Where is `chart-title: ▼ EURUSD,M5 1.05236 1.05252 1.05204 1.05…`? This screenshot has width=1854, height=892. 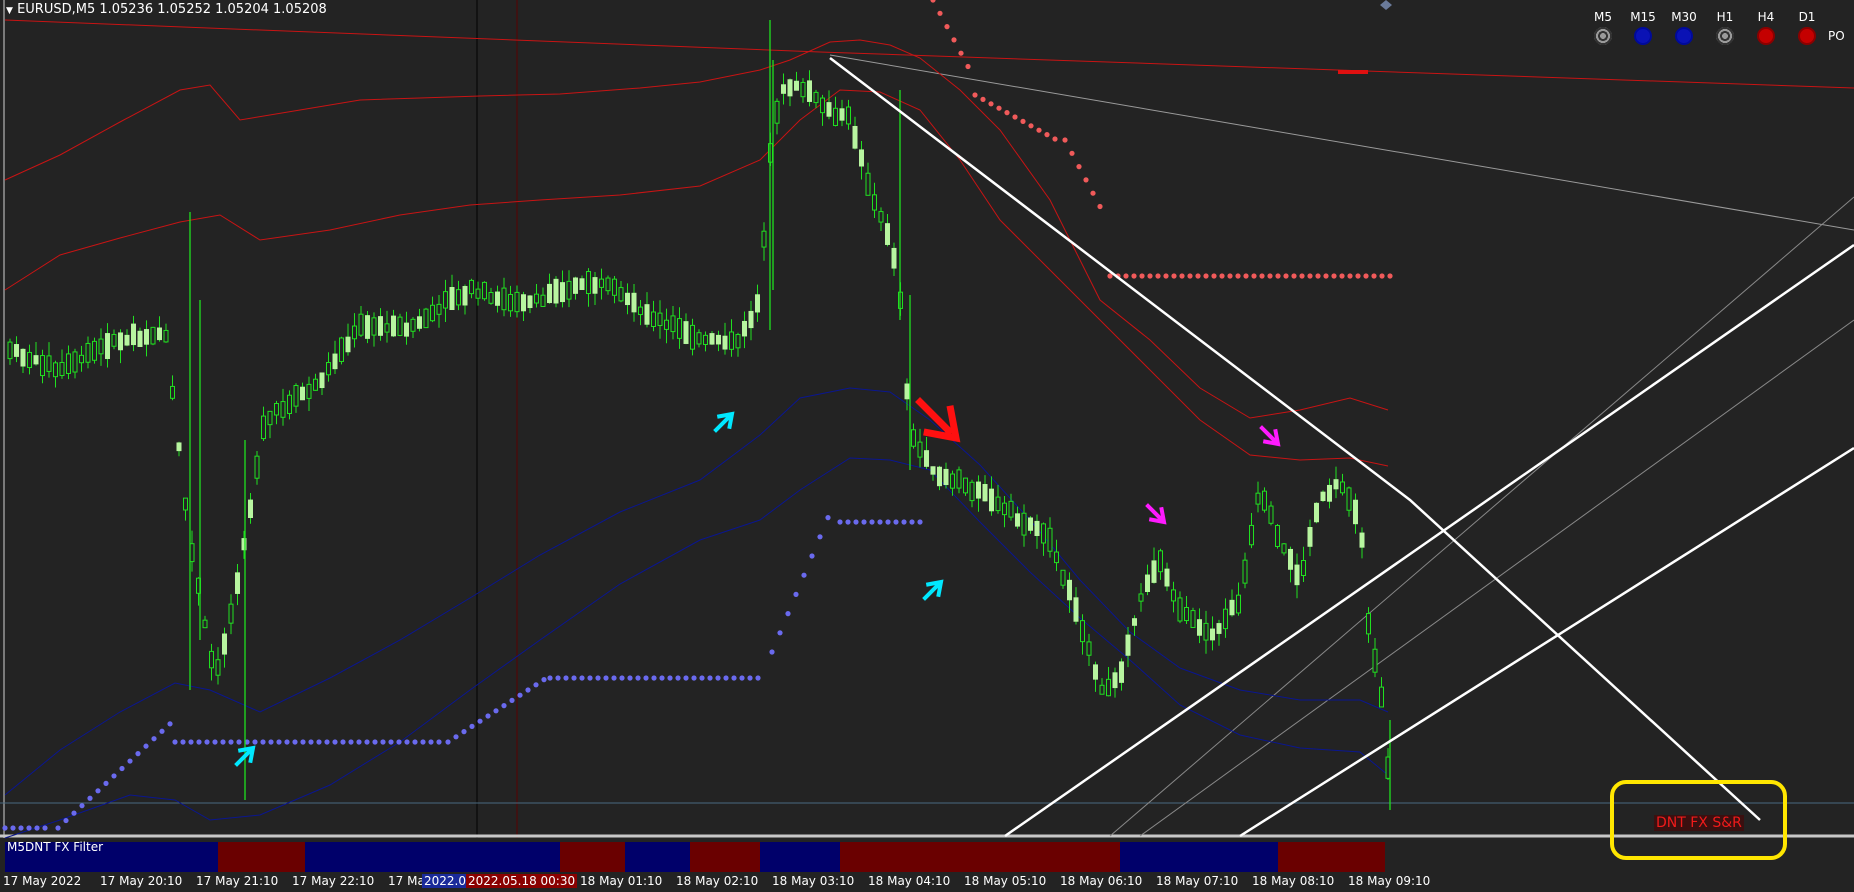 chart-title: ▼ EURUSD,M5 1.05236 1.05252 1.05204 1.05… is located at coordinates (166, 9).